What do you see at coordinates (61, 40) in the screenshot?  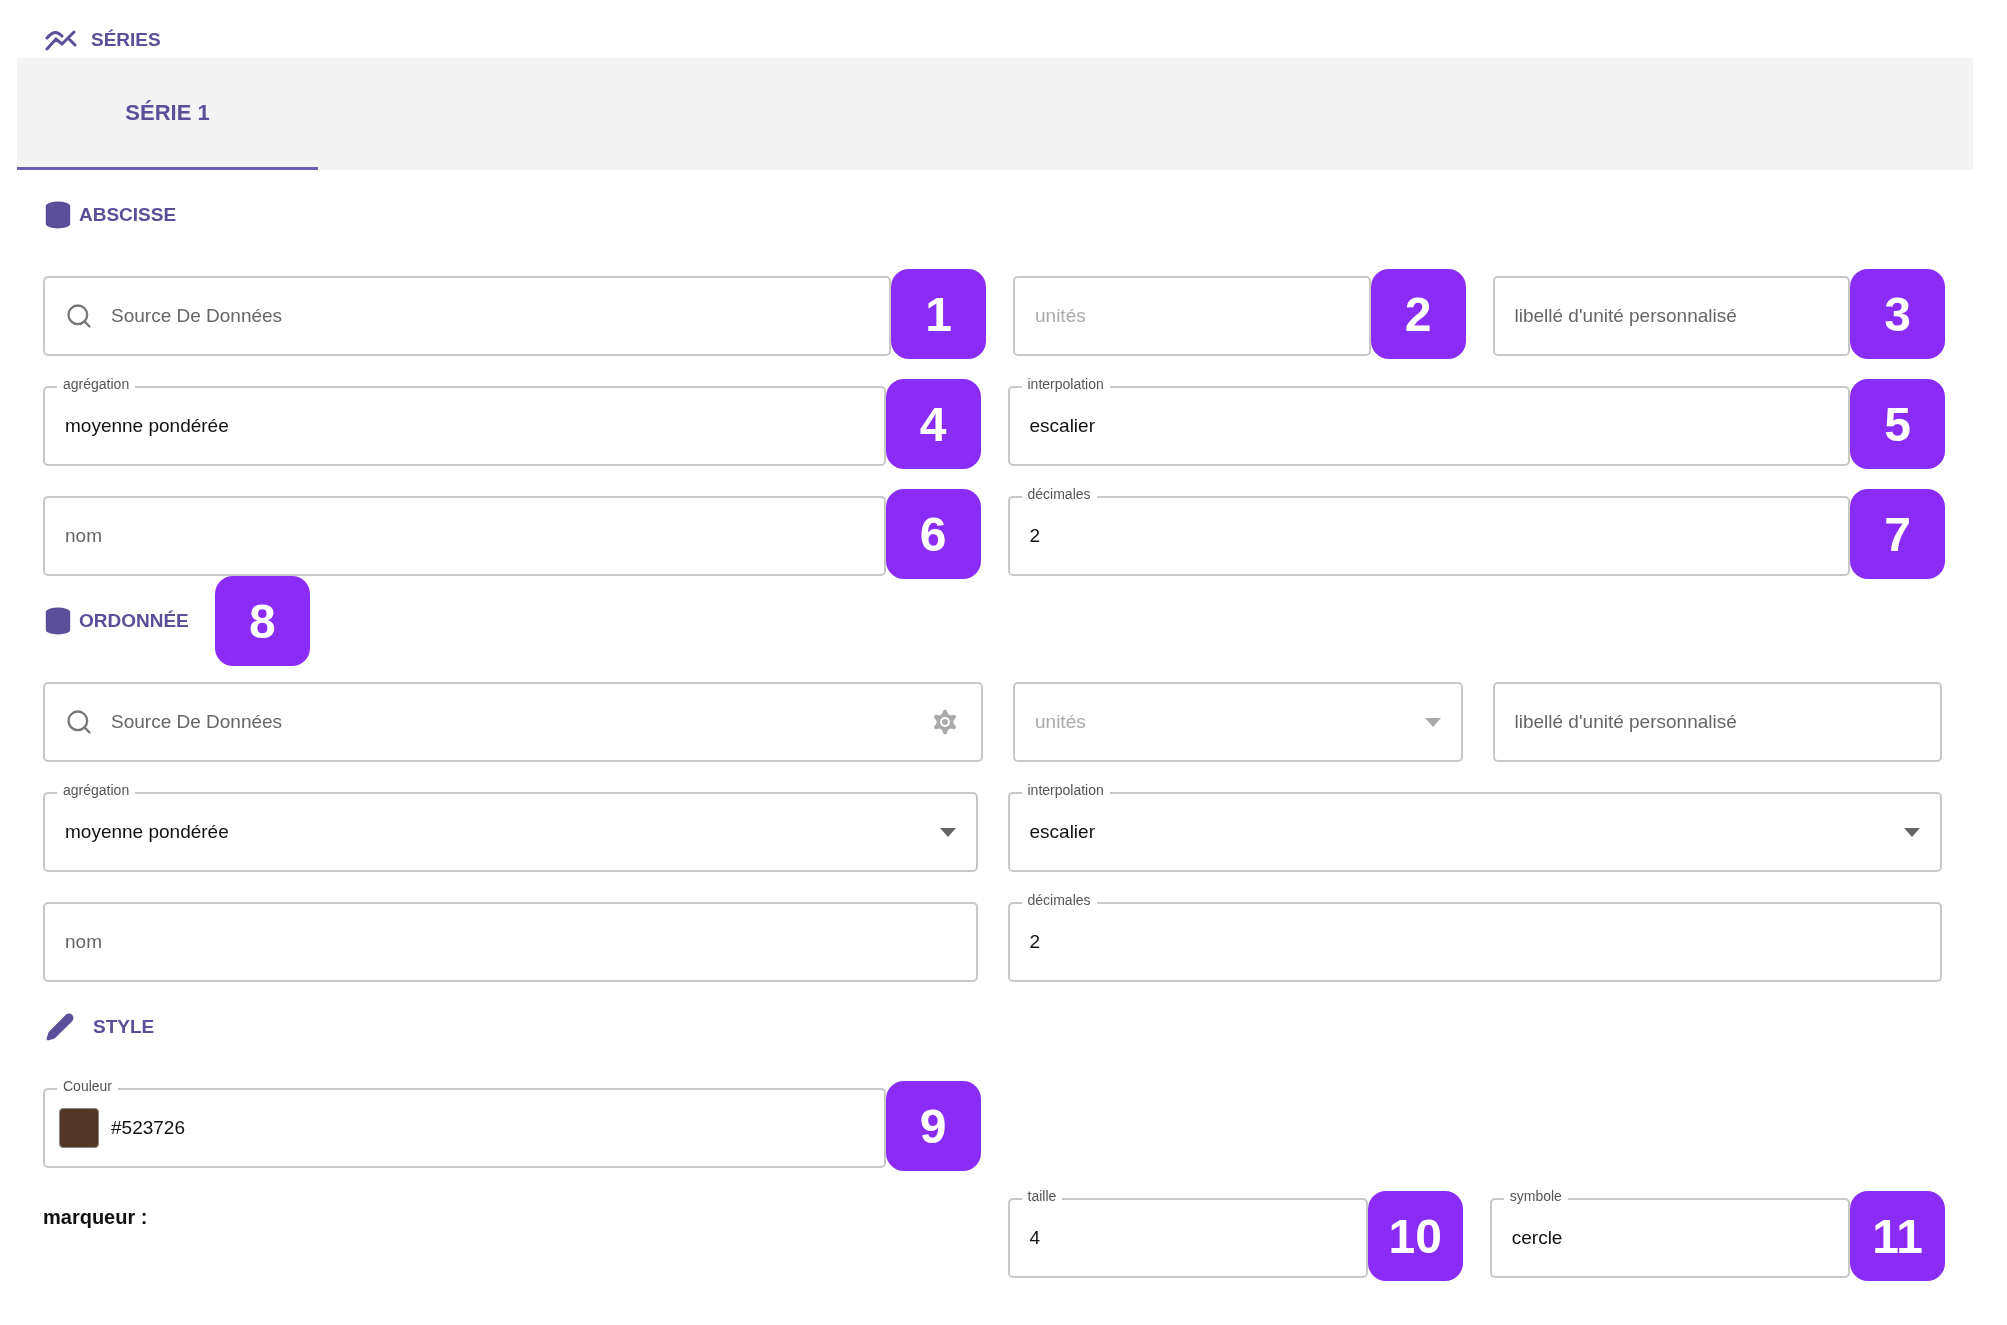 I see `trend-line-icon` at bounding box center [61, 40].